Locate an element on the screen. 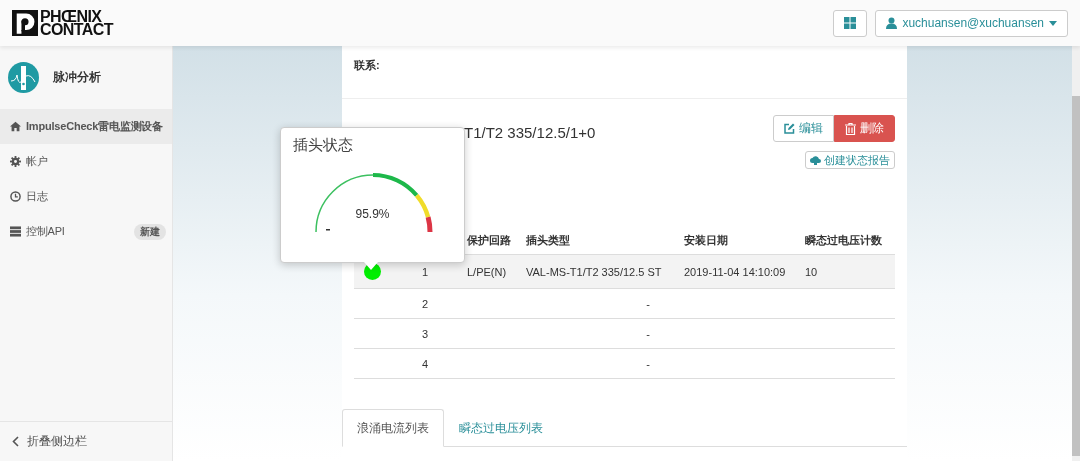  sidebar-item: 帐户 is located at coordinates (86, 161).